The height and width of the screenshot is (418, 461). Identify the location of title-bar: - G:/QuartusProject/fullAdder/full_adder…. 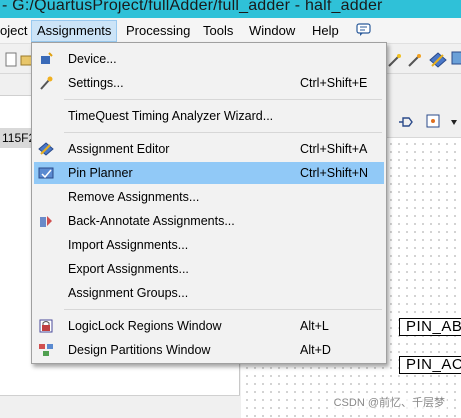
(230, 9).